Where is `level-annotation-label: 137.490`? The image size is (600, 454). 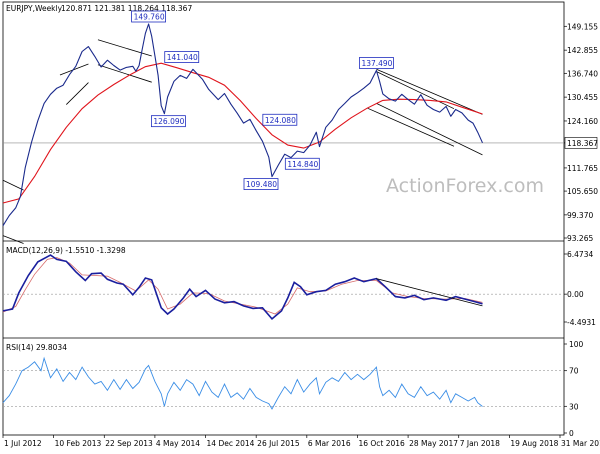
level-annotation-label: 137.490 is located at coordinates (376, 63).